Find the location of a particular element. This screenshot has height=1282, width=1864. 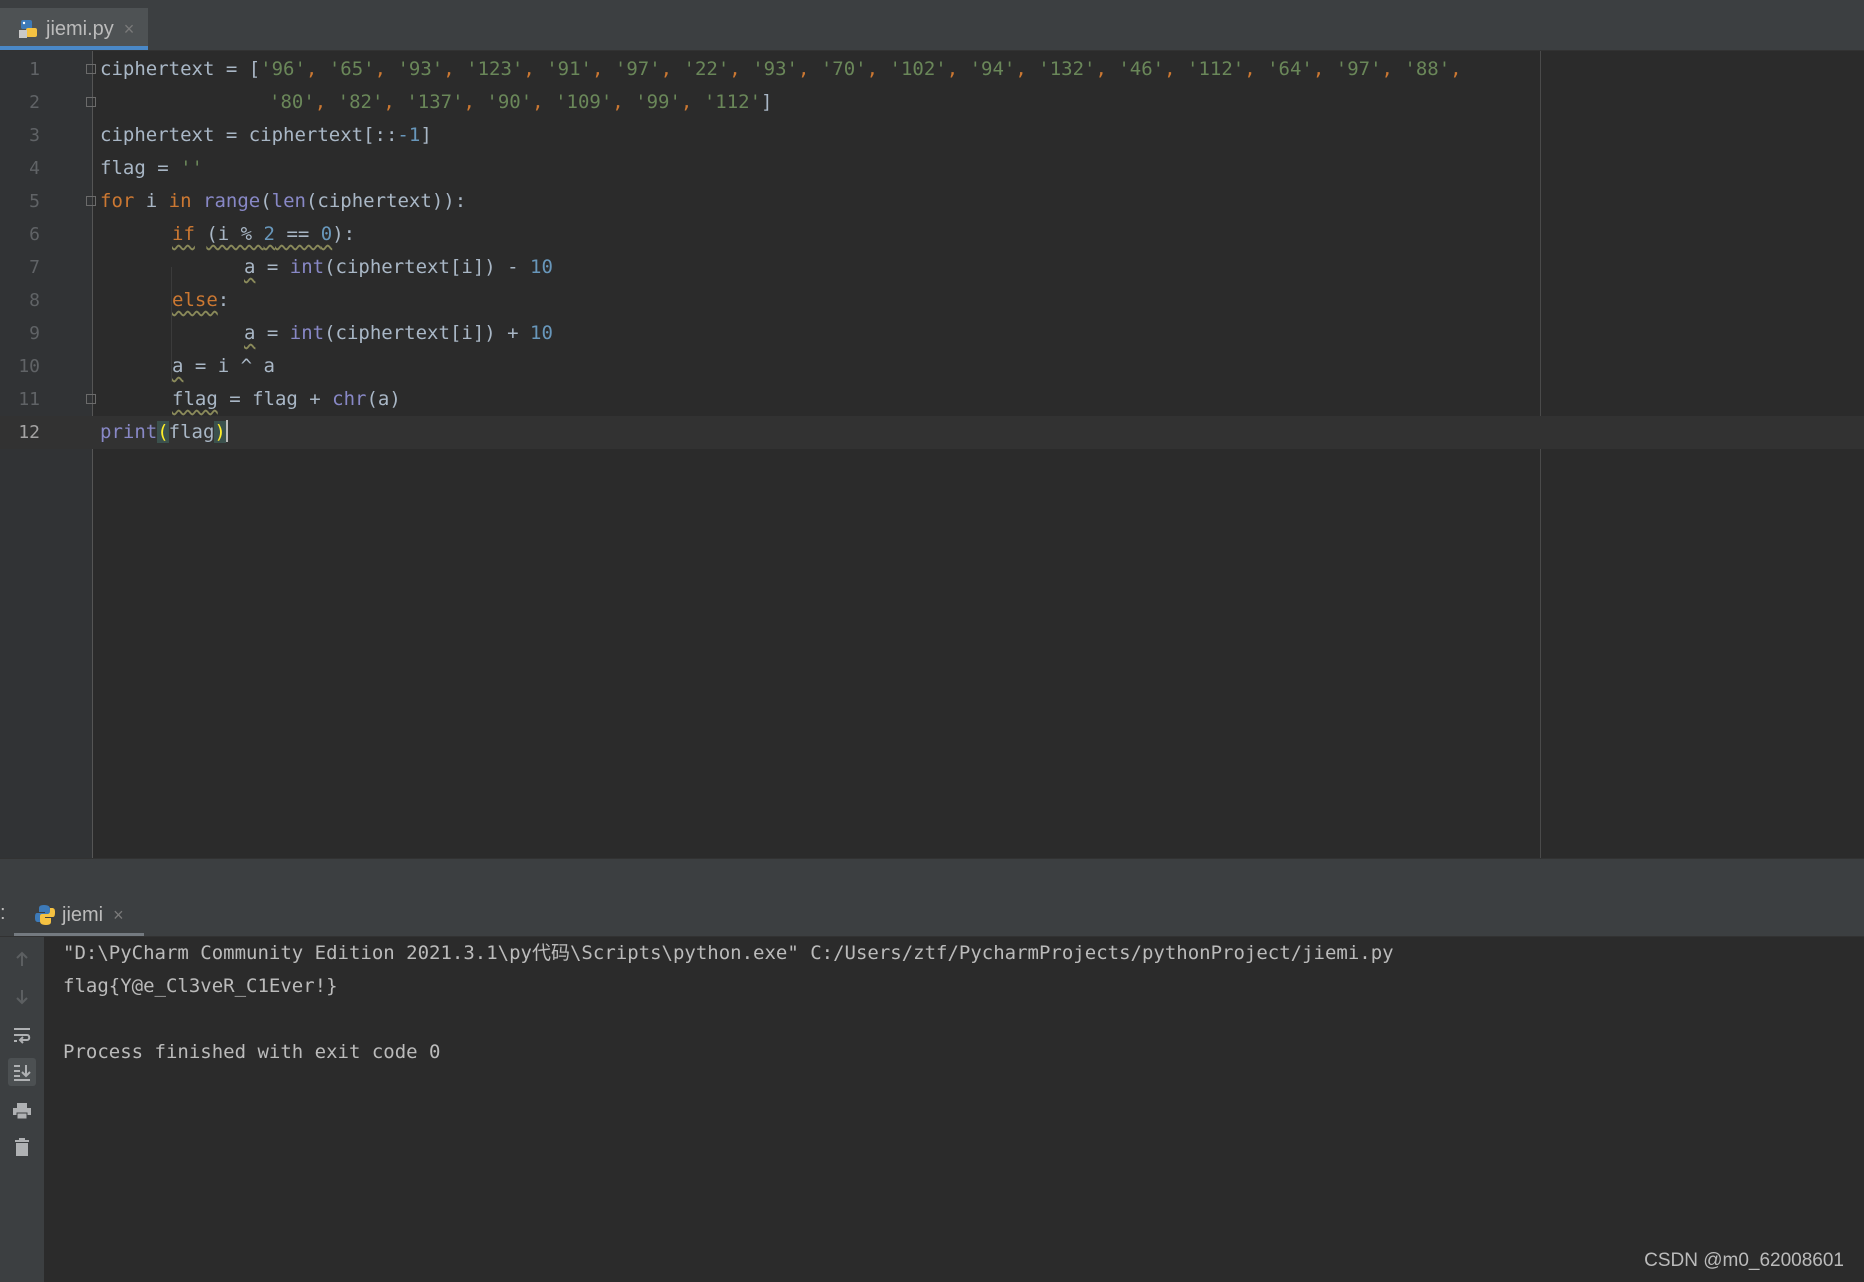

code-line-11: 11 flag = flag + chr(a) is located at coordinates (932, 399).